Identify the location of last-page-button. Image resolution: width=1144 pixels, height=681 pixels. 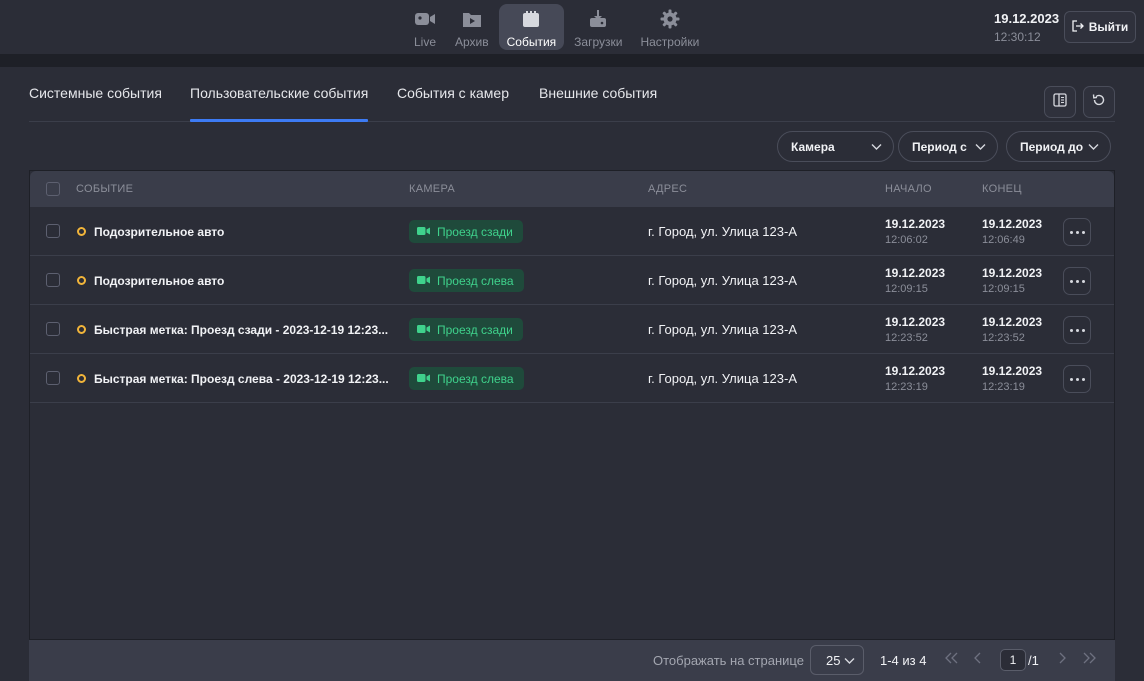
(1089, 660).